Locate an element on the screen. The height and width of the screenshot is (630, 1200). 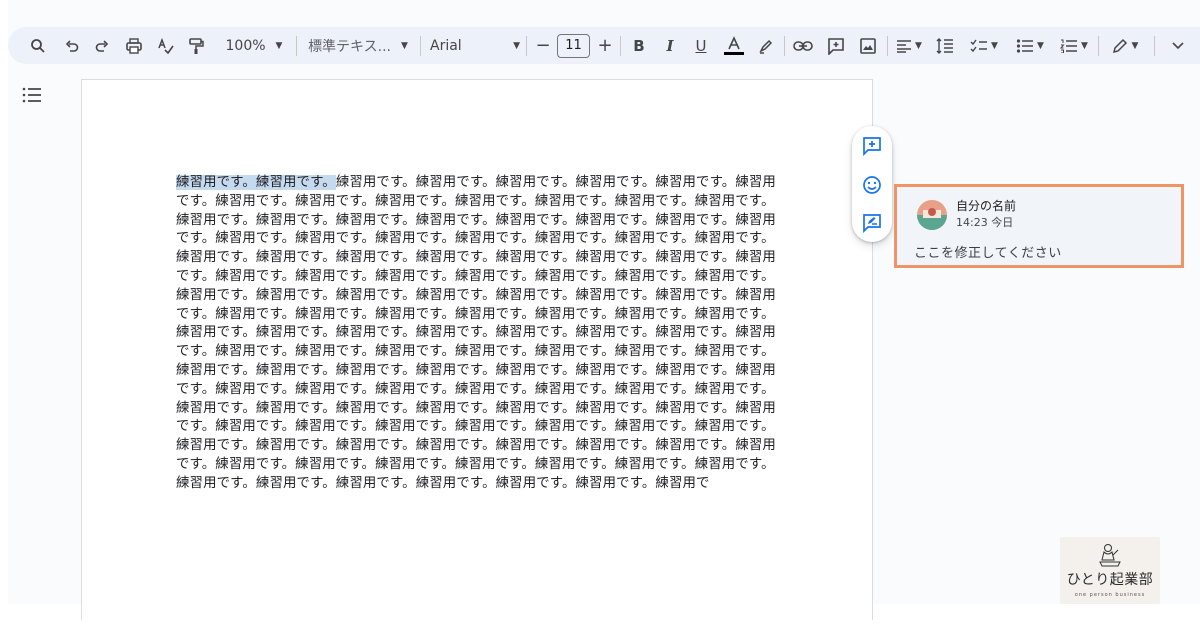
bold-icon: B is located at coordinates (639, 45).